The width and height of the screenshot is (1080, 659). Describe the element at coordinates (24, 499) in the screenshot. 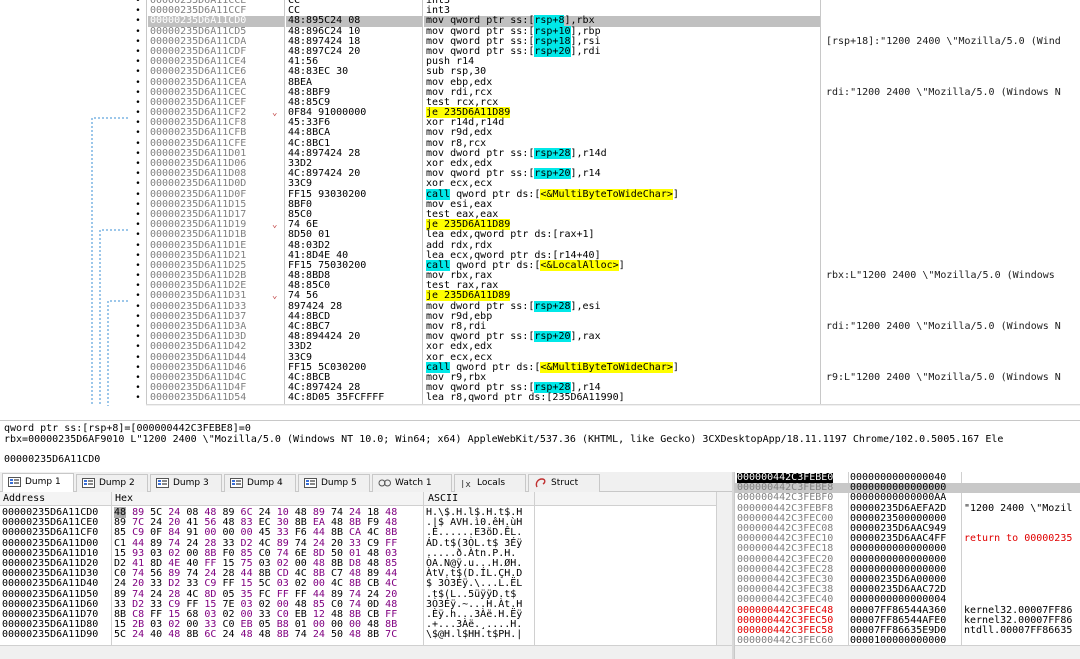

I see `dump-header-address: Address` at that location.